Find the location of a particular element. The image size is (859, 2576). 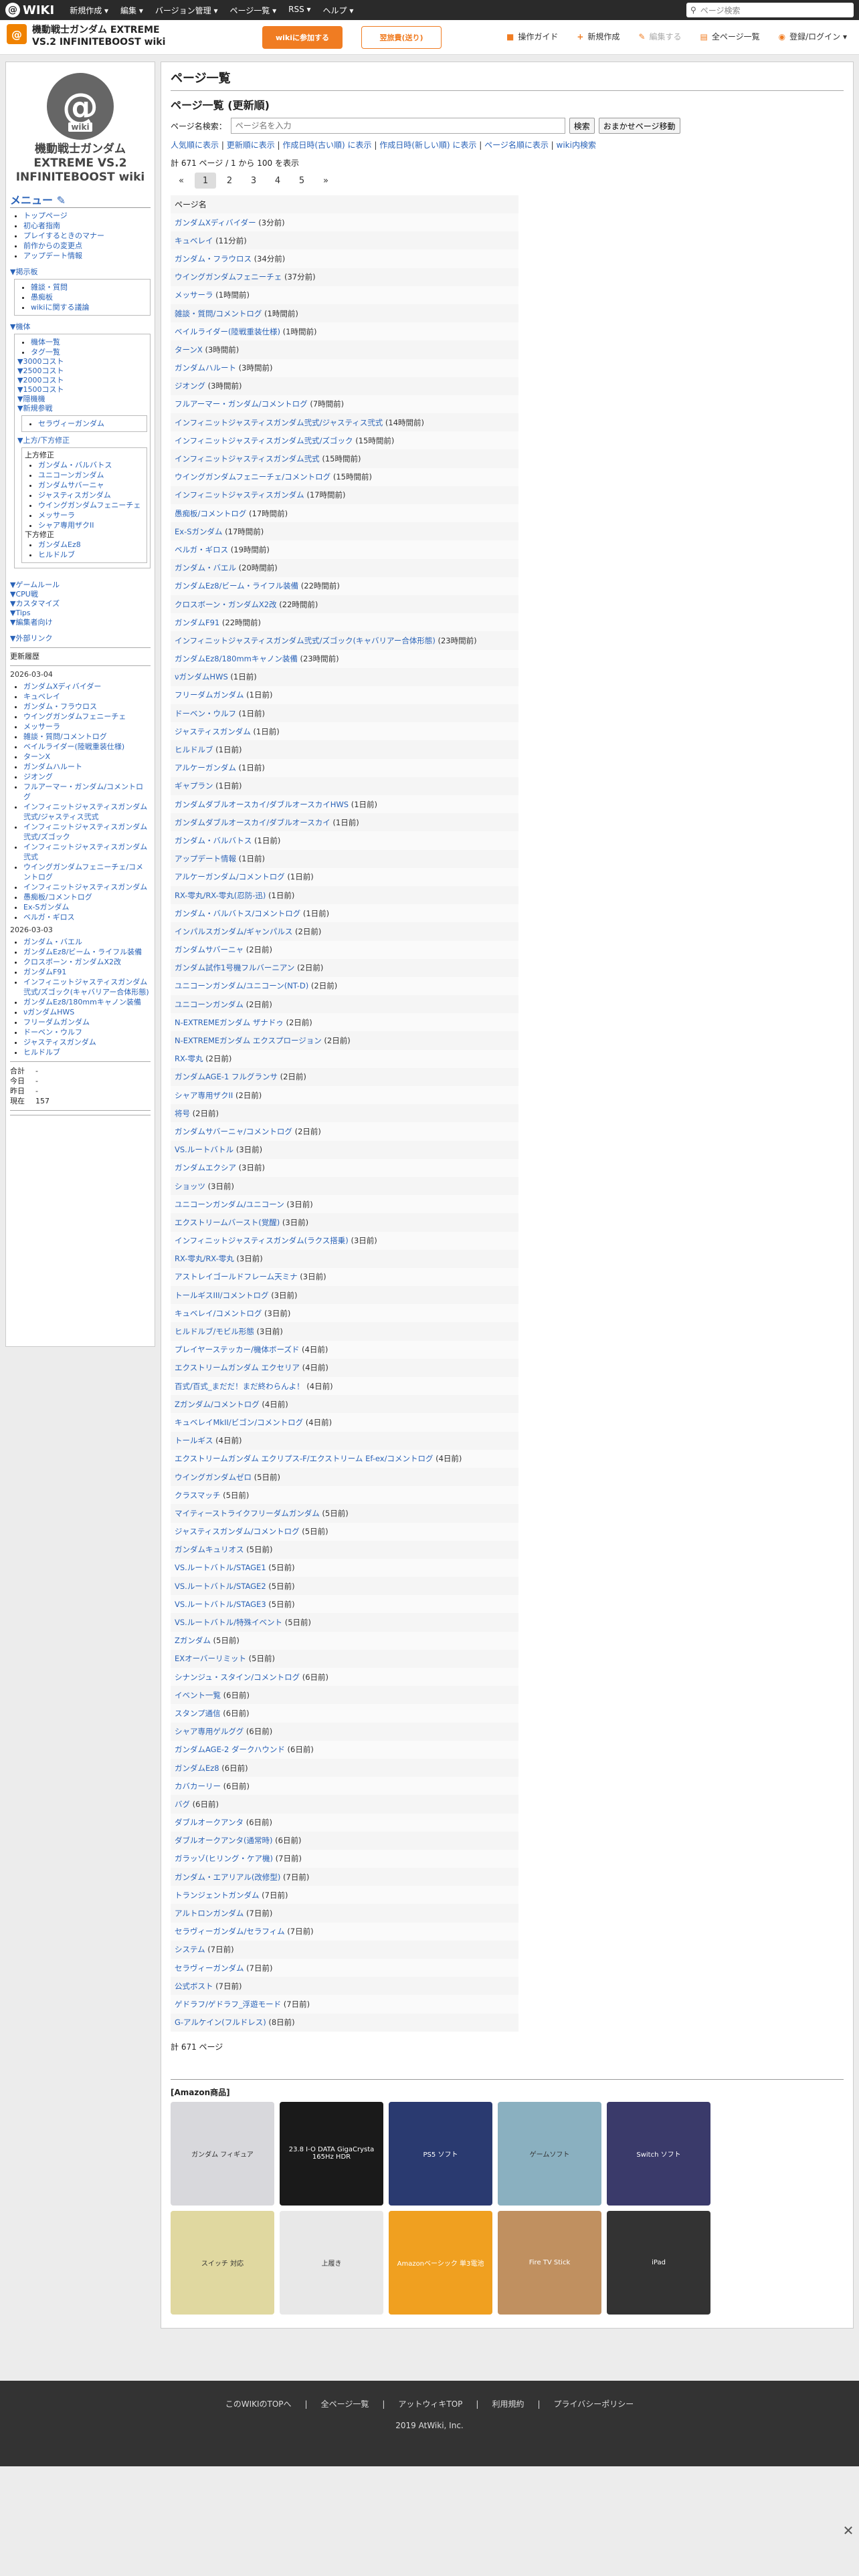

menu-item-link: トップページ is located at coordinates (46, 215).